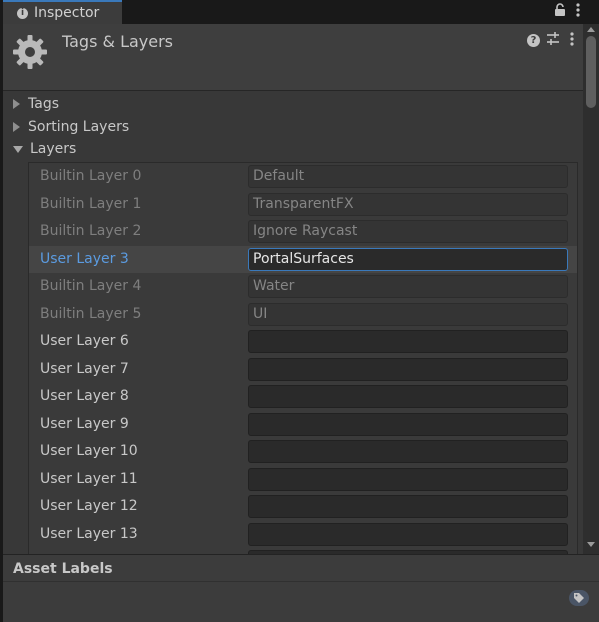  I want to click on foldout-label: Layers, so click(53, 149).